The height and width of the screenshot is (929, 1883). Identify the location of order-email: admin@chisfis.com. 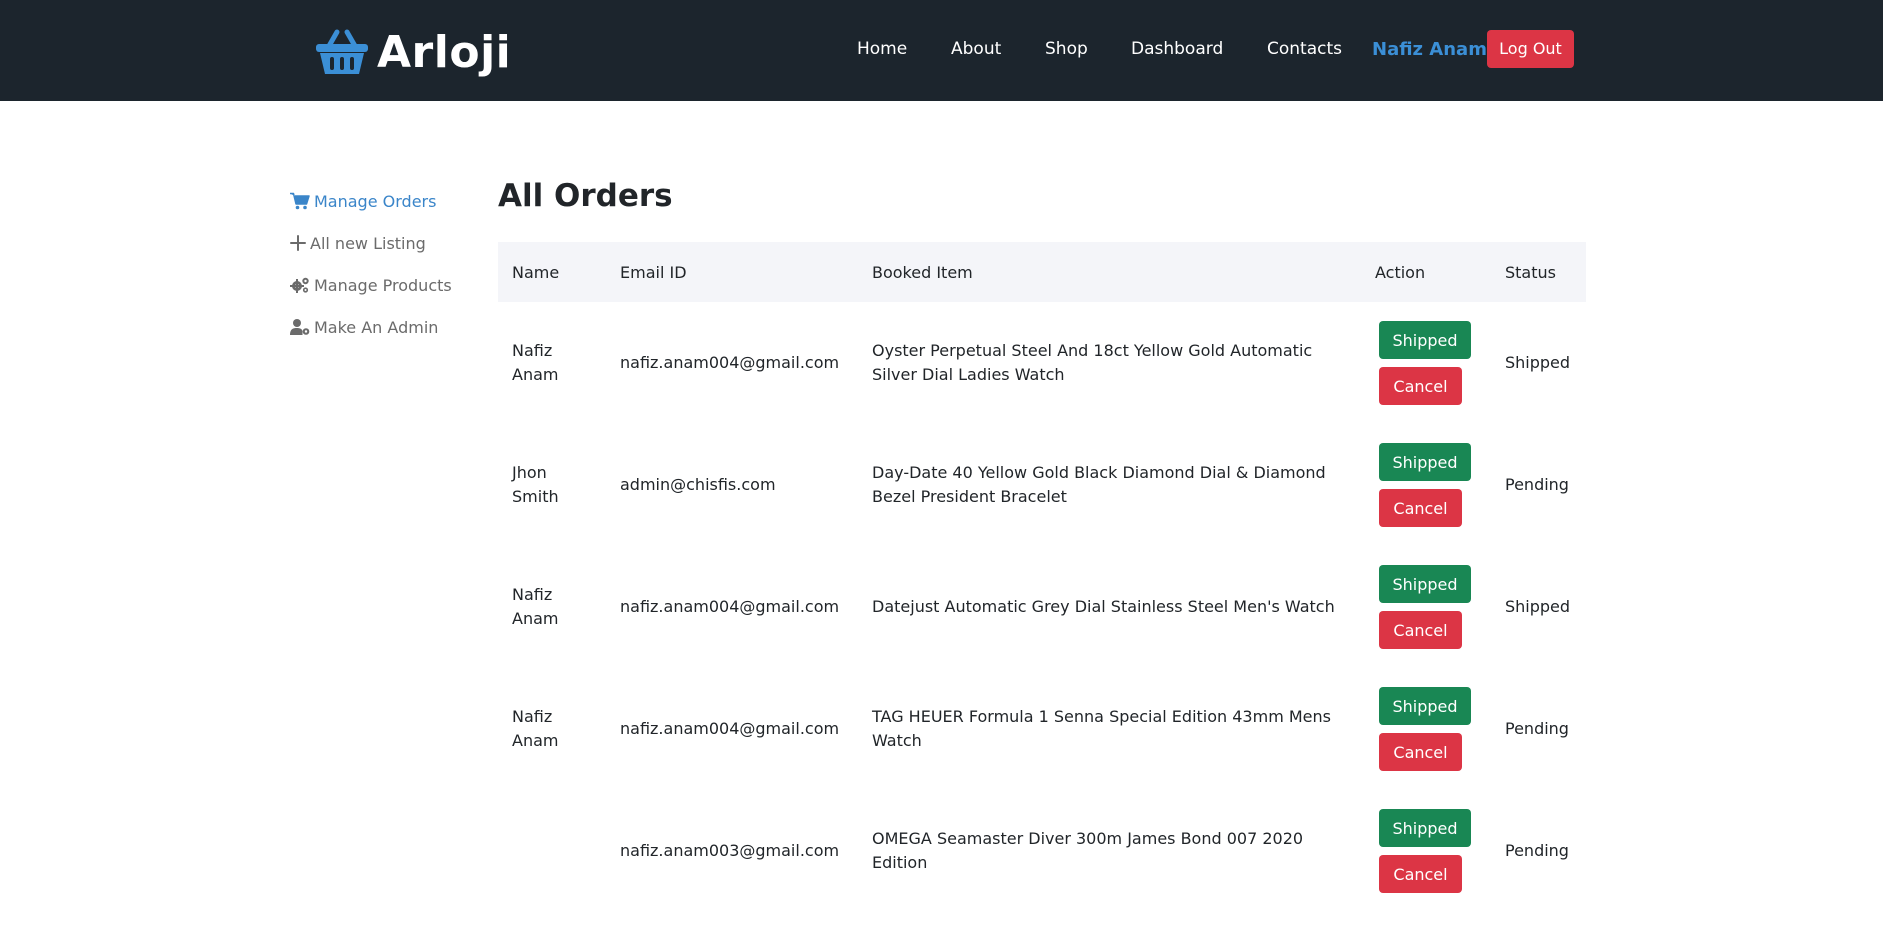
(698, 484).